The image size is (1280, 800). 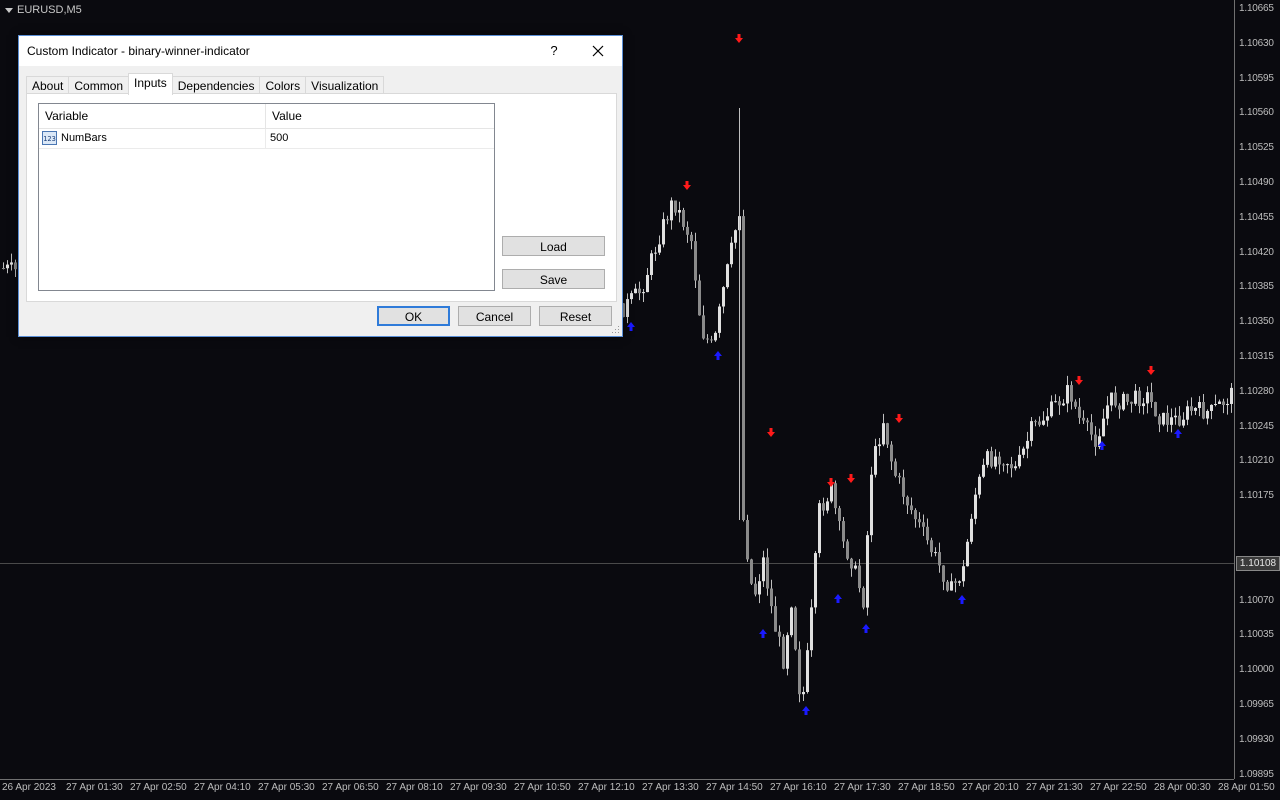 What do you see at coordinates (670, 787) in the screenshot?
I see `time-tick-label: 27 Apr 13:30` at bounding box center [670, 787].